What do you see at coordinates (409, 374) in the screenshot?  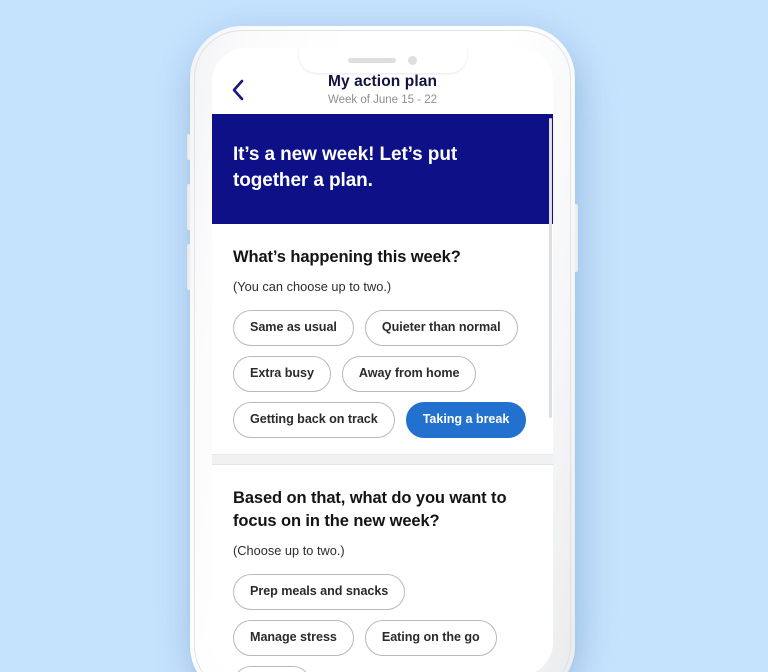 I see `option-pill-away-from-home: Away from home` at bounding box center [409, 374].